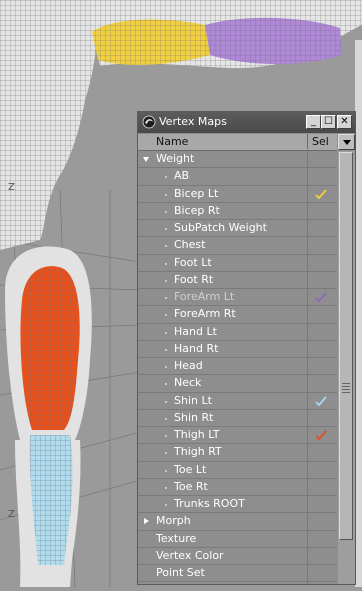 This screenshot has width=362, height=591. I want to click on row-label: Weight, so click(175, 158).